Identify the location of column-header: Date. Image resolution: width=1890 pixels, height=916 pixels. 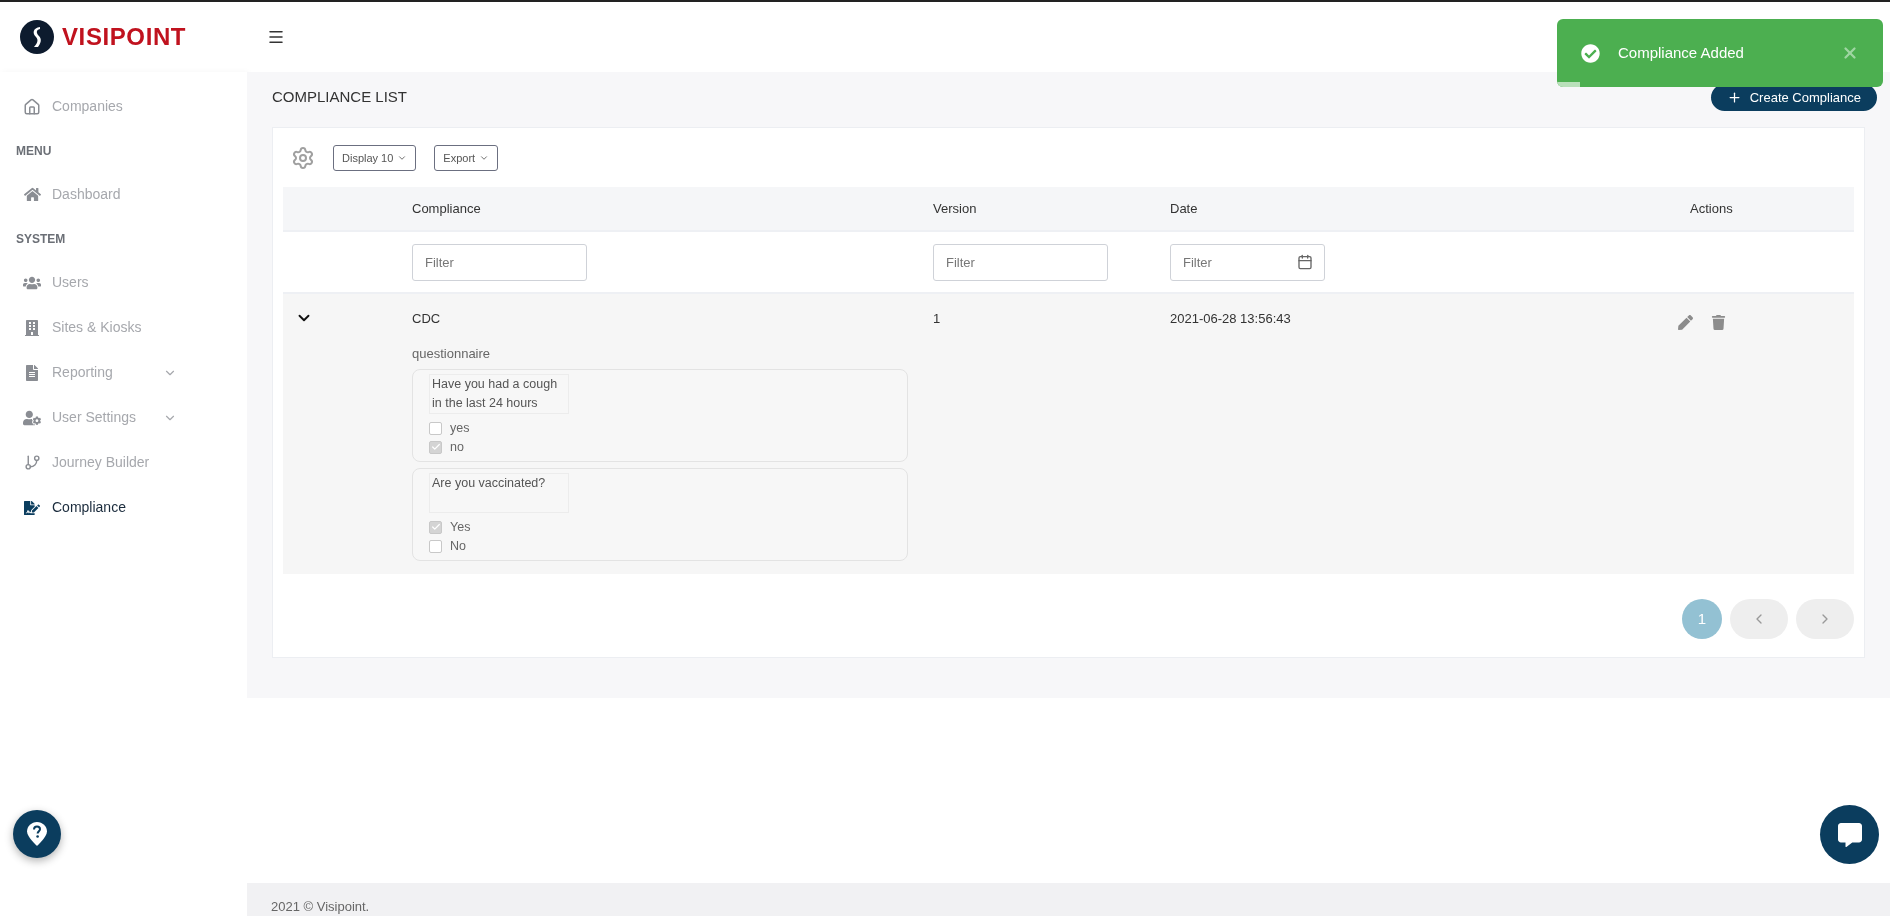
(1184, 208).